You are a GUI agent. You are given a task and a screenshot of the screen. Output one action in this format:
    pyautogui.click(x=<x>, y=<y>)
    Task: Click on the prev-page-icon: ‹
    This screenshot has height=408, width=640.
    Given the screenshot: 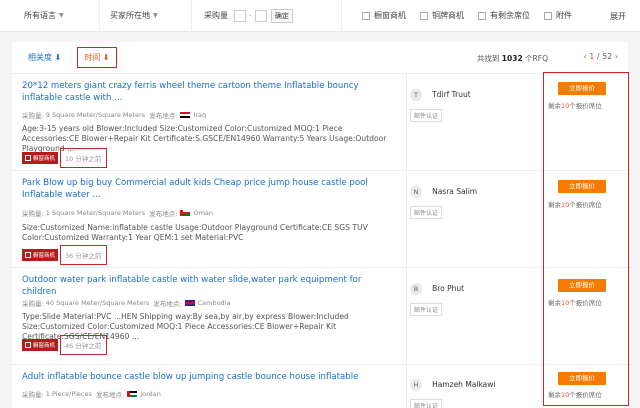 What is the action you would take?
    pyautogui.click(x=584, y=56)
    